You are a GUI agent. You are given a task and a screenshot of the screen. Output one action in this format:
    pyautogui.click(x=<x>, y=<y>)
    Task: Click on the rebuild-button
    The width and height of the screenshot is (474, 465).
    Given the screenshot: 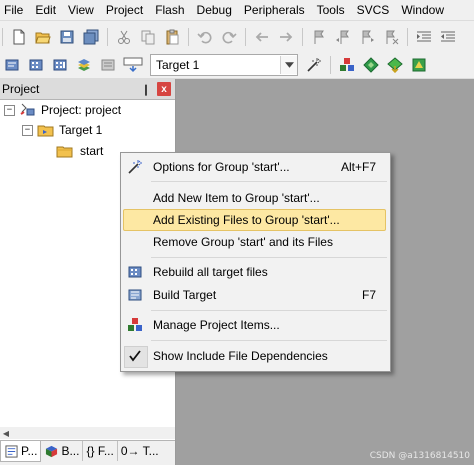 What is the action you would take?
    pyautogui.click(x=60, y=65)
    